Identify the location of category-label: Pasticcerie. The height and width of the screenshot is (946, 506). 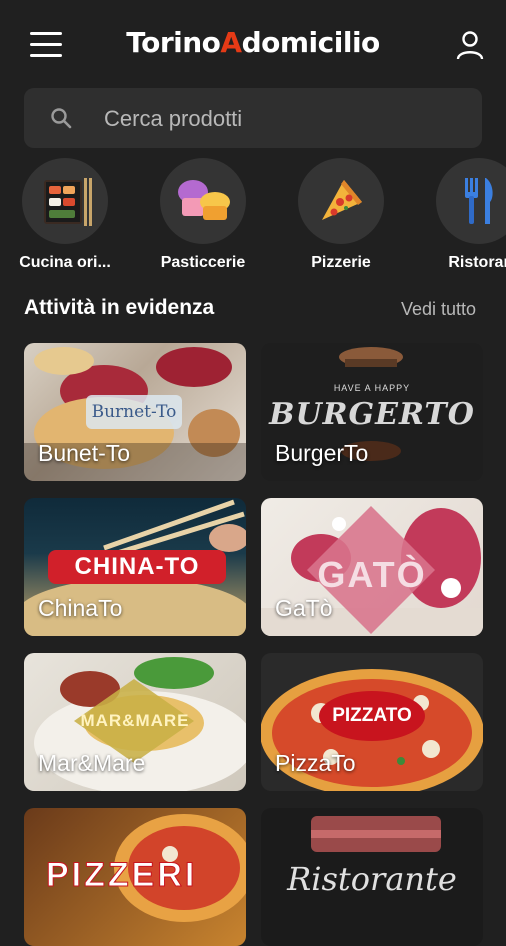
(203, 262).